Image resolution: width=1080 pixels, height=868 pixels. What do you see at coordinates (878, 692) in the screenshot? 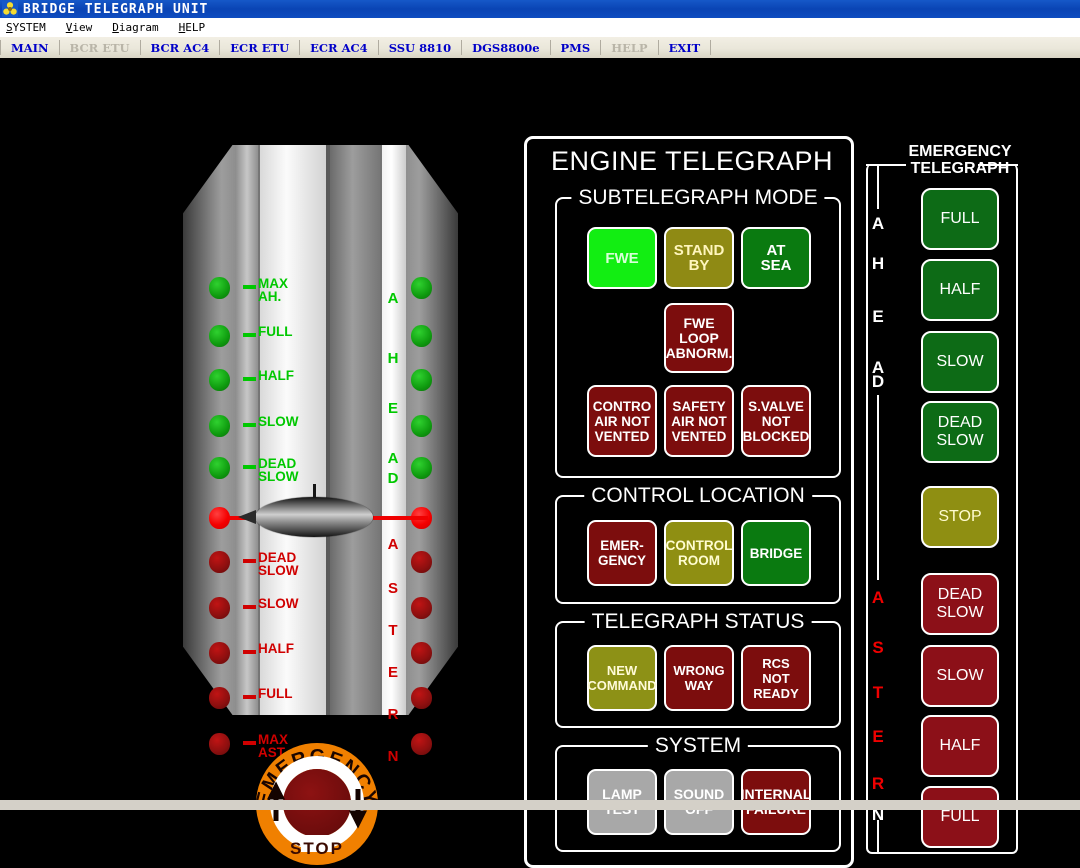
I see `emergency-telegraph-astern-letter-2: T` at bounding box center [878, 692].